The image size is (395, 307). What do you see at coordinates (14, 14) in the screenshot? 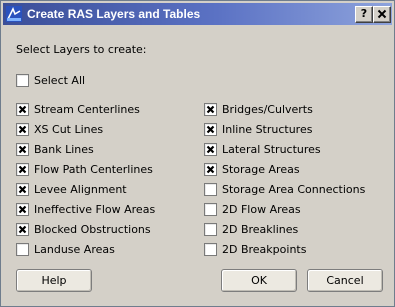
I see `app-icon` at bounding box center [14, 14].